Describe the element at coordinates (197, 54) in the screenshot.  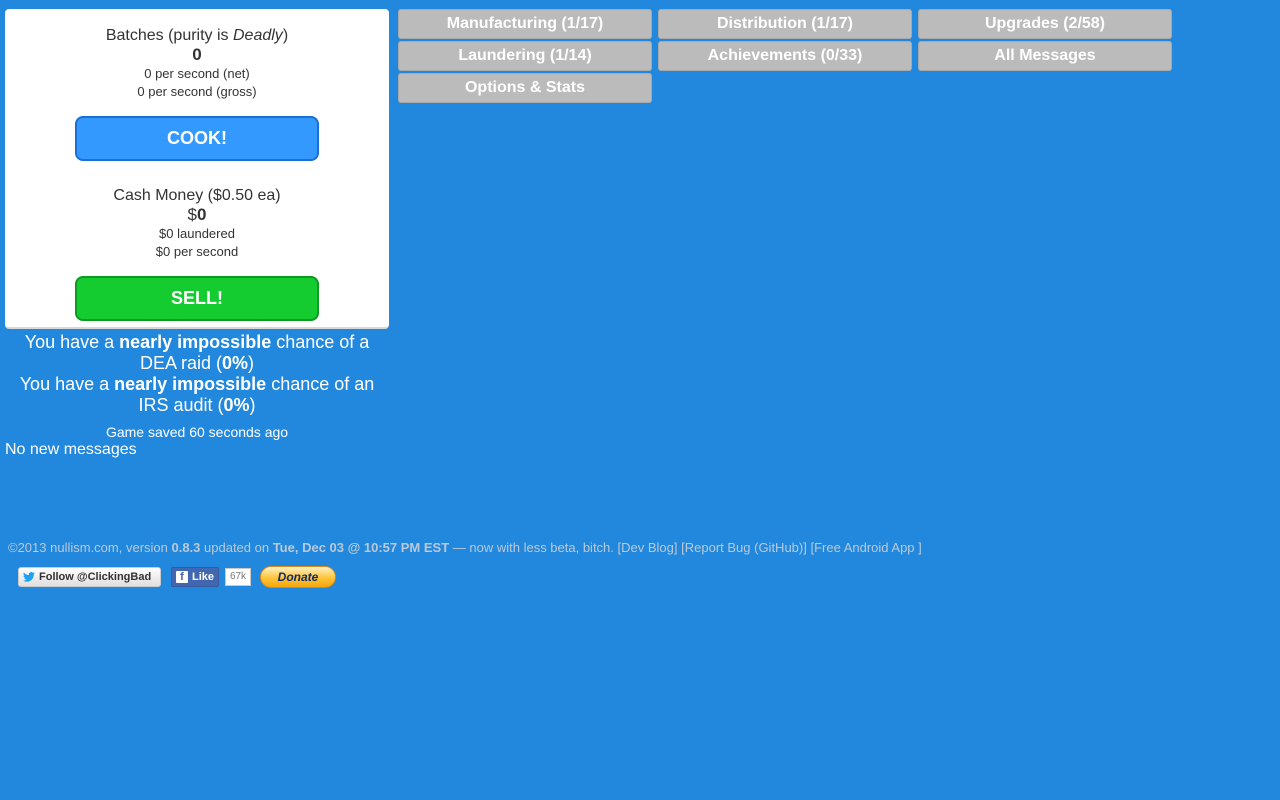
I see `batches-count: 0` at that location.